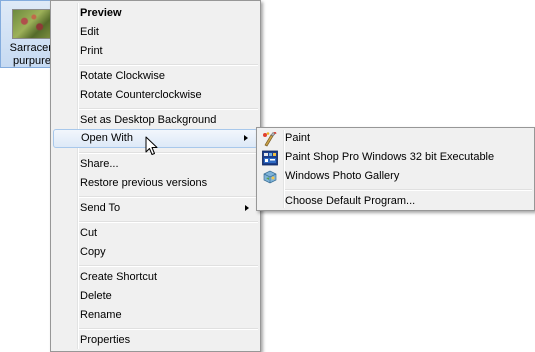  What do you see at coordinates (107, 138) in the screenshot?
I see `menu-item-label: Open With` at bounding box center [107, 138].